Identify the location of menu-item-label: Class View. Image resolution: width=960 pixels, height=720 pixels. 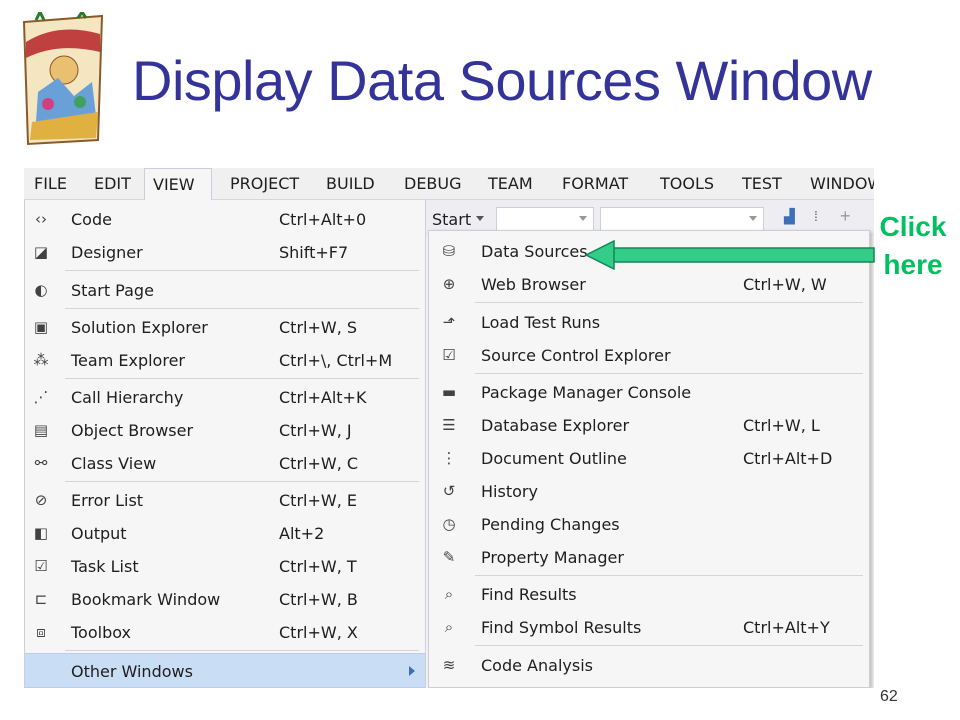
(114, 463).